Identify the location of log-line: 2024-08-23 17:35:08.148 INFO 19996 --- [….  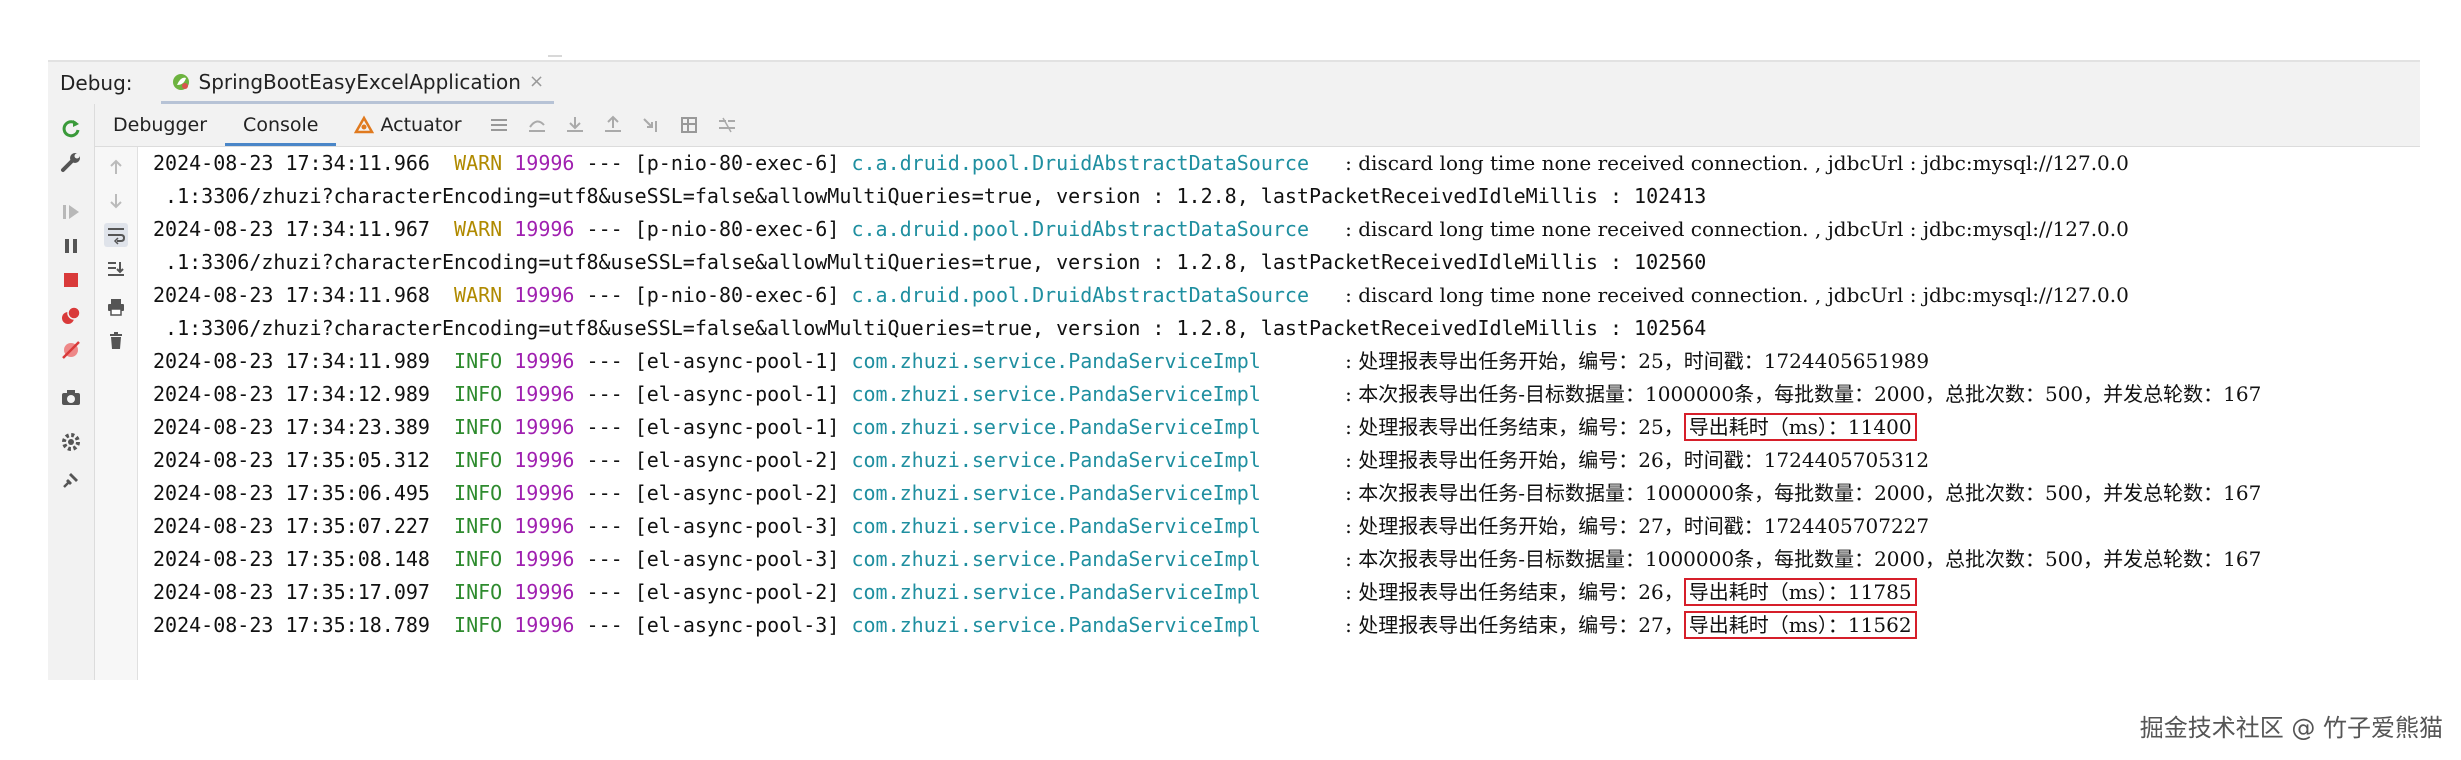
(1207, 559).